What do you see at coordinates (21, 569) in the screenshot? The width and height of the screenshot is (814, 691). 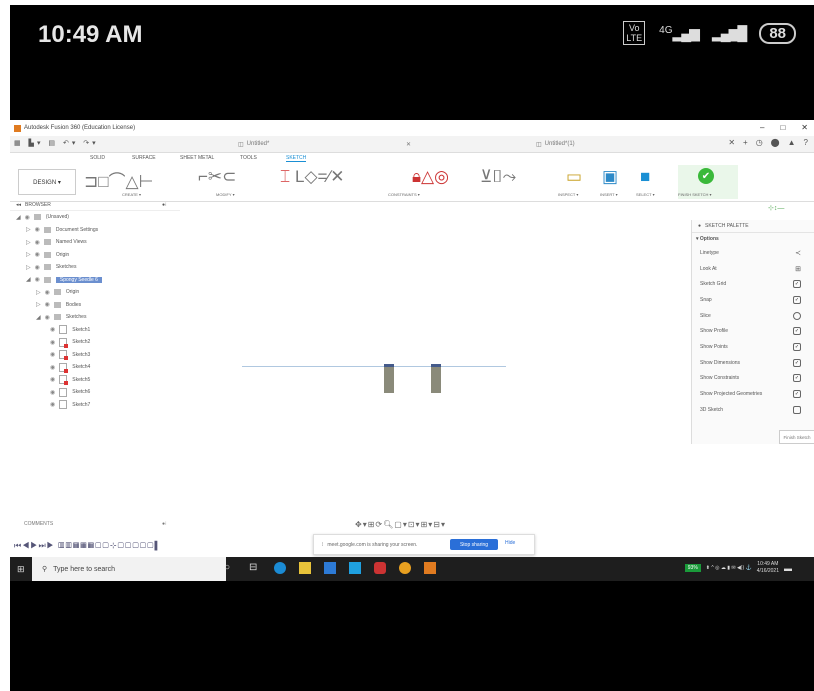 I see `windows-start-icon: ⊞` at bounding box center [21, 569].